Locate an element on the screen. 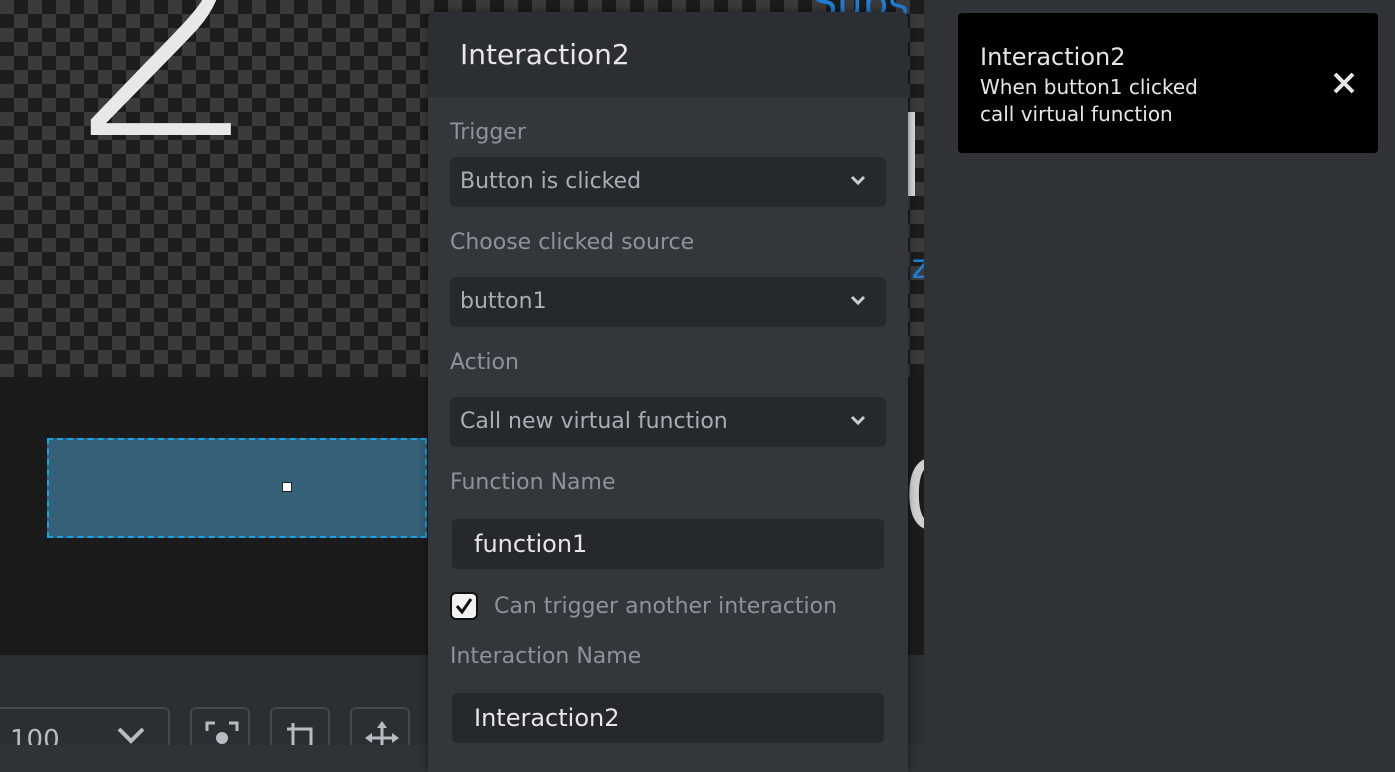 The width and height of the screenshot is (1395, 772). interaction-card-title: Interaction2 is located at coordinates (1053, 57).